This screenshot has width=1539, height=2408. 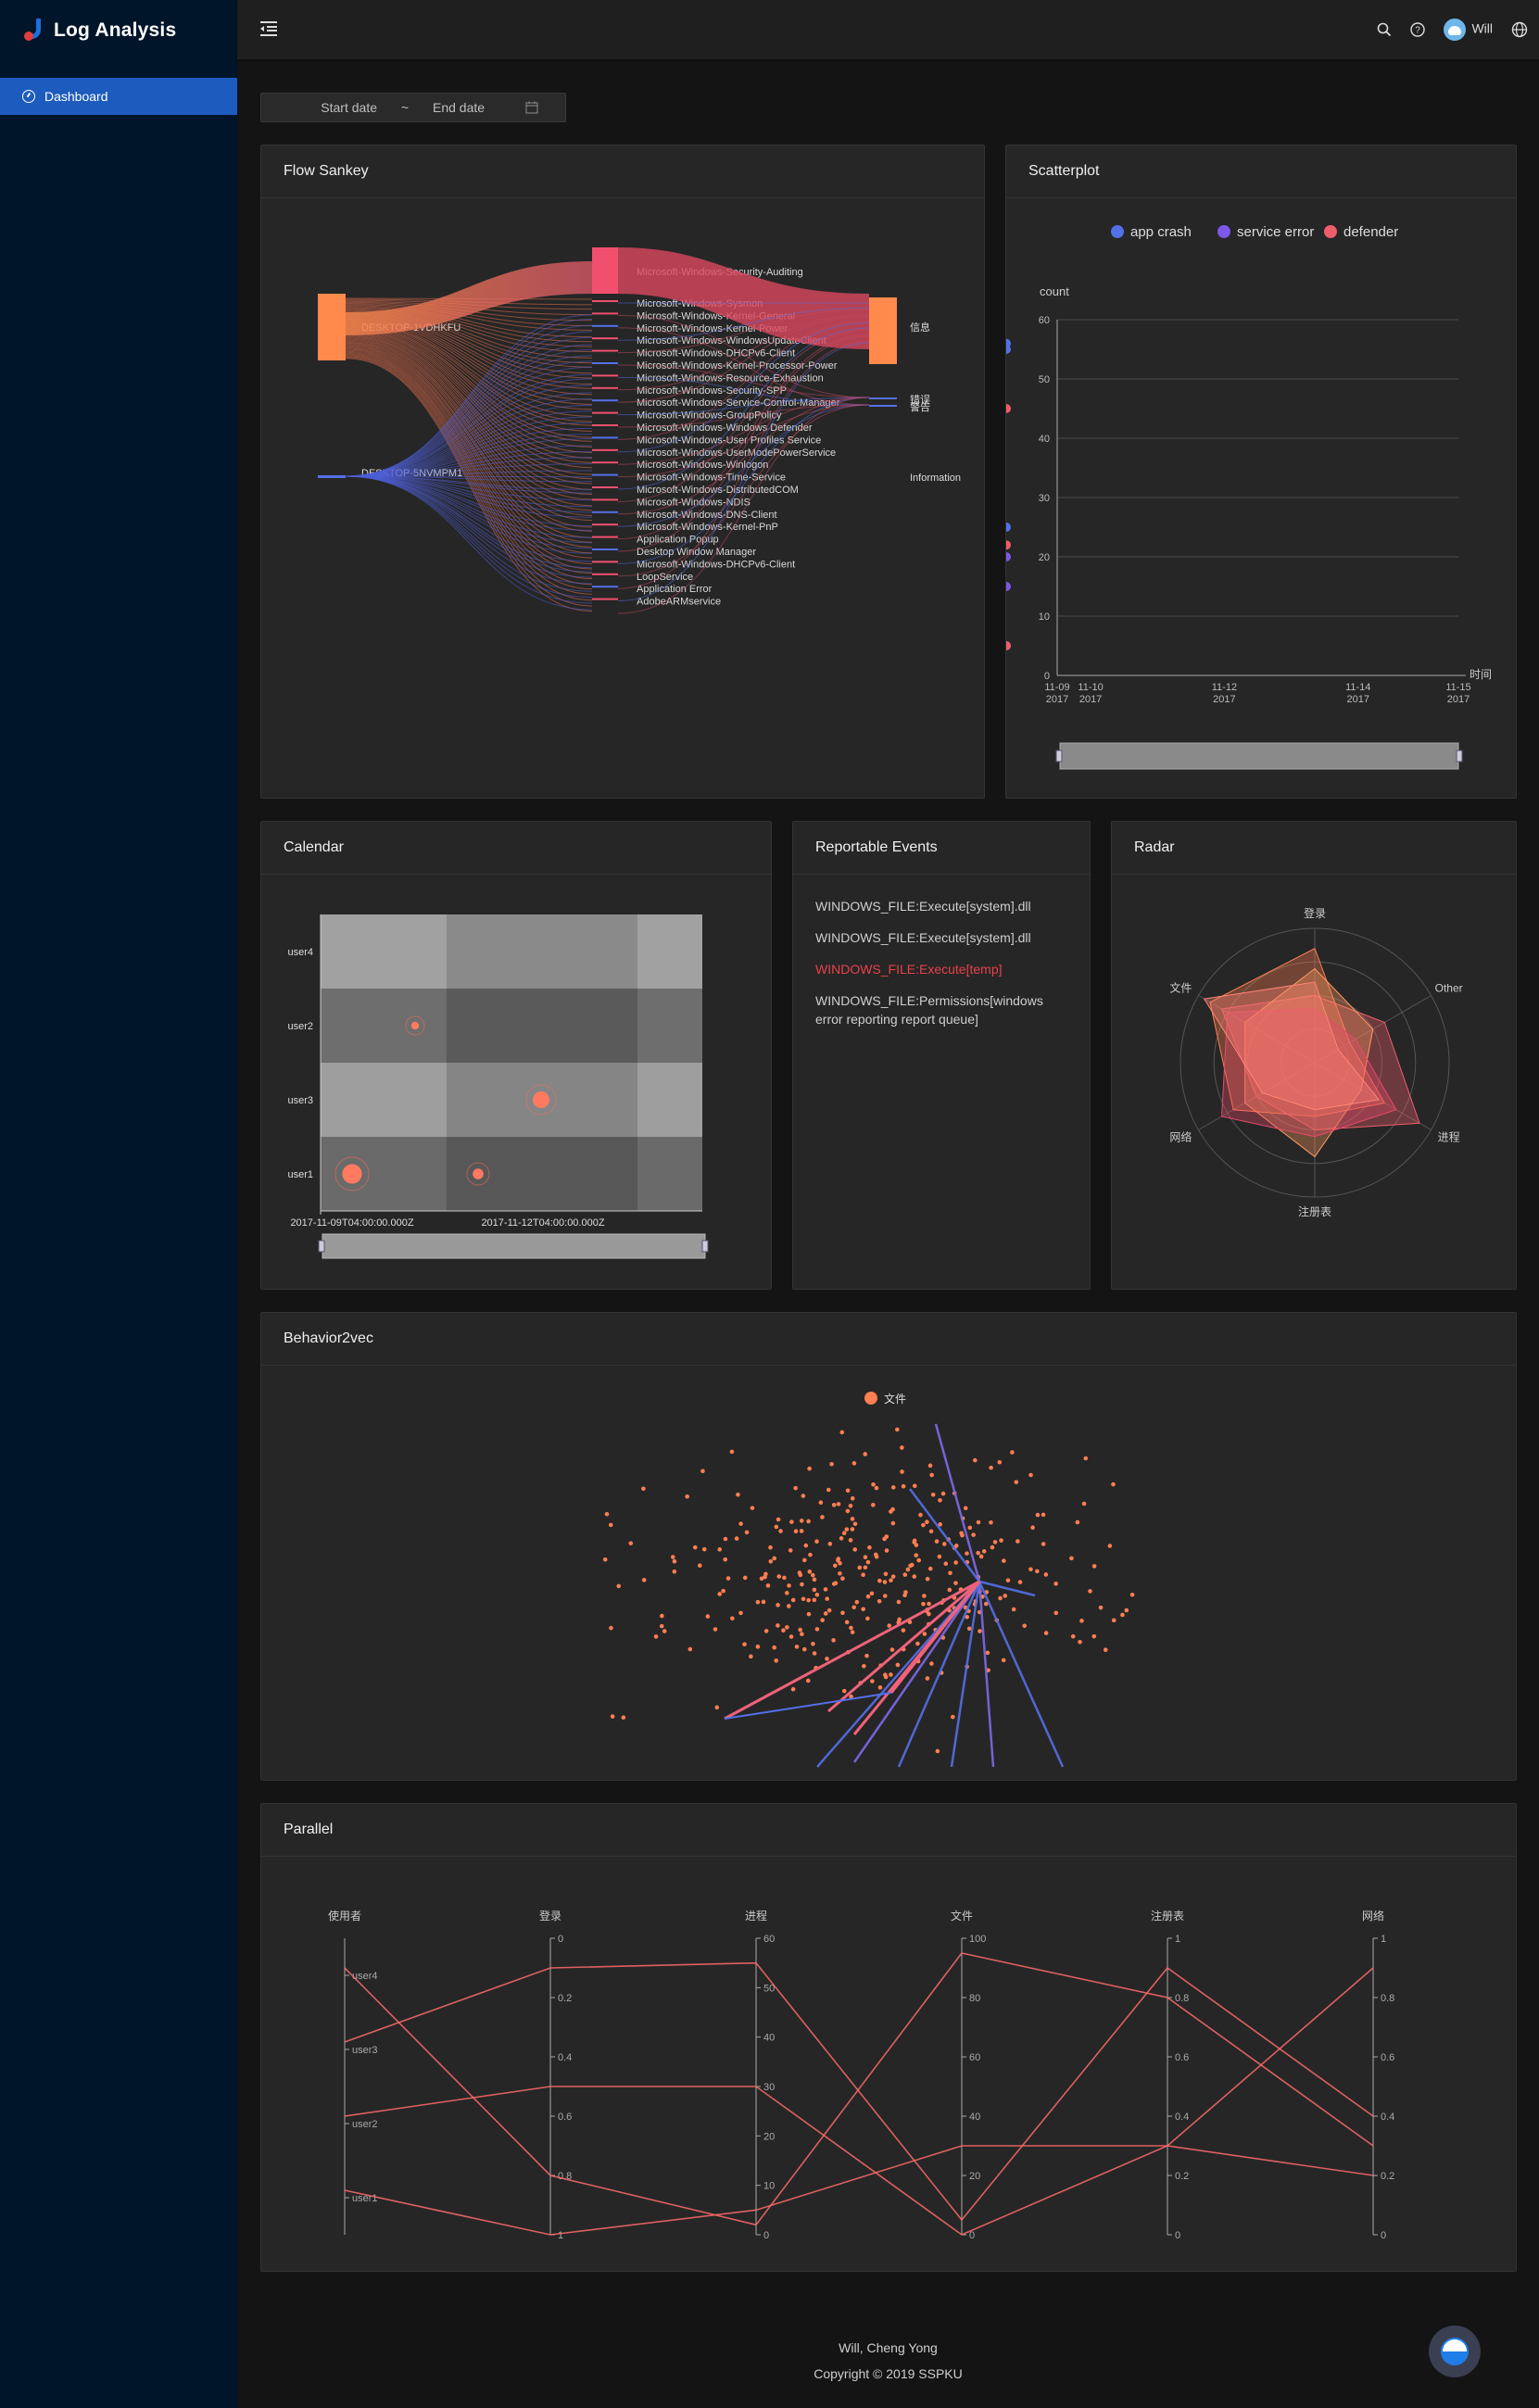 I want to click on app-title: Log Analysis, so click(x=116, y=30).